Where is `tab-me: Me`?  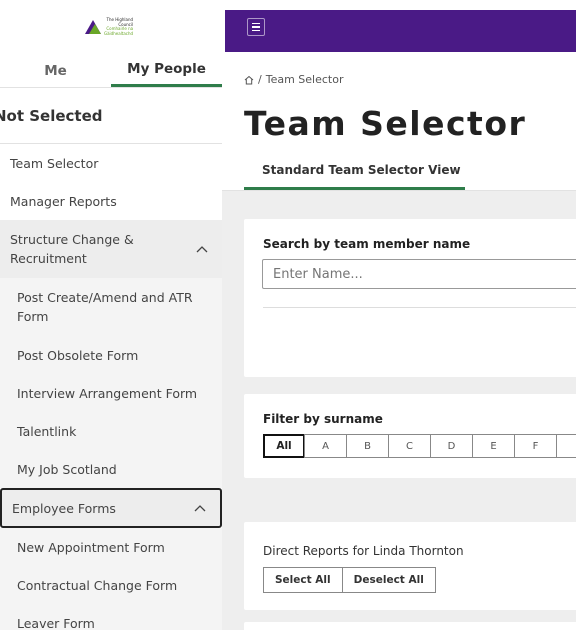
tab-me: Me is located at coordinates (55, 70).